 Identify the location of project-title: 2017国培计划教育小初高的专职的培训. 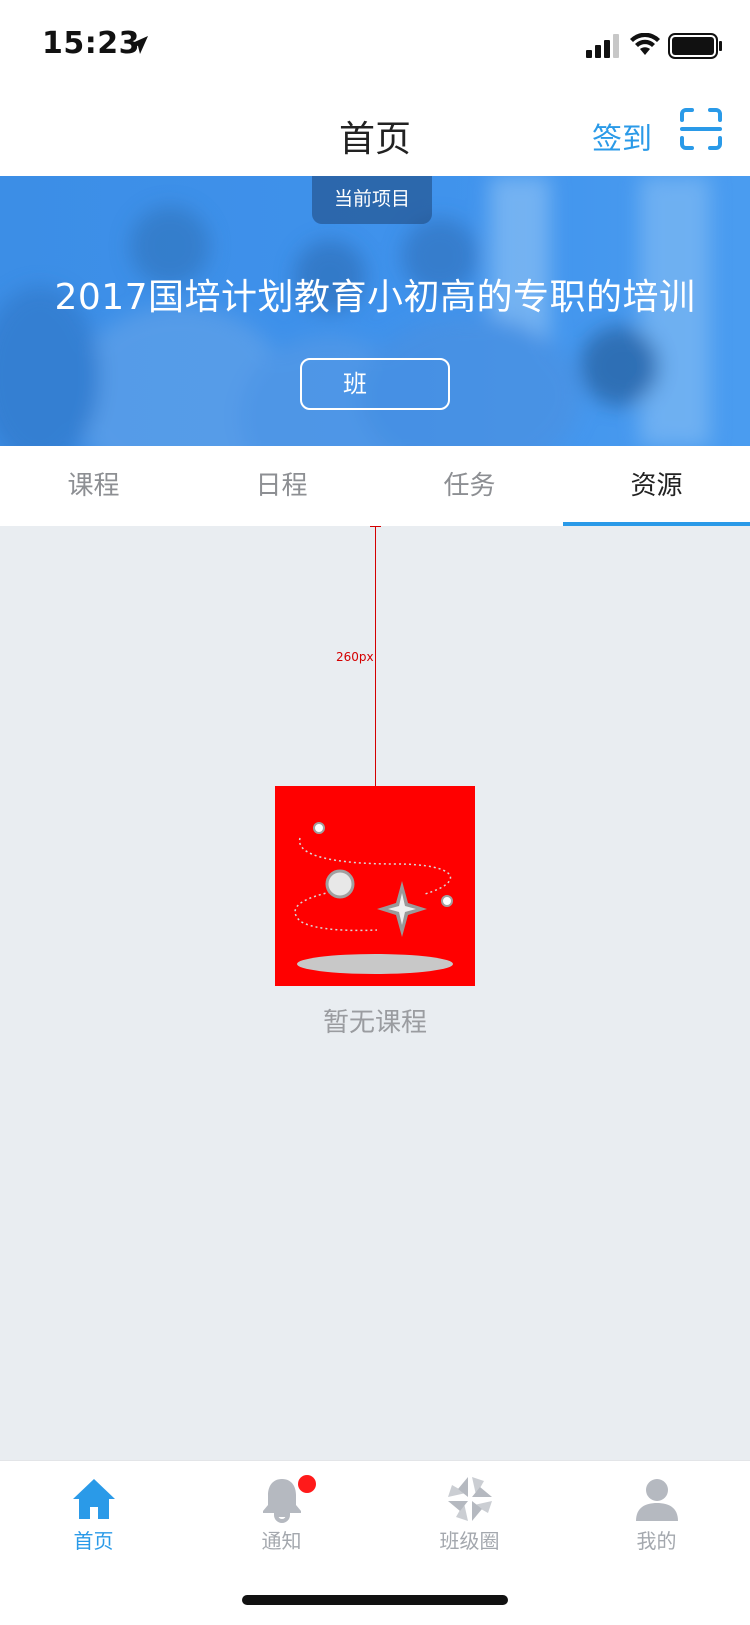
(375, 297).